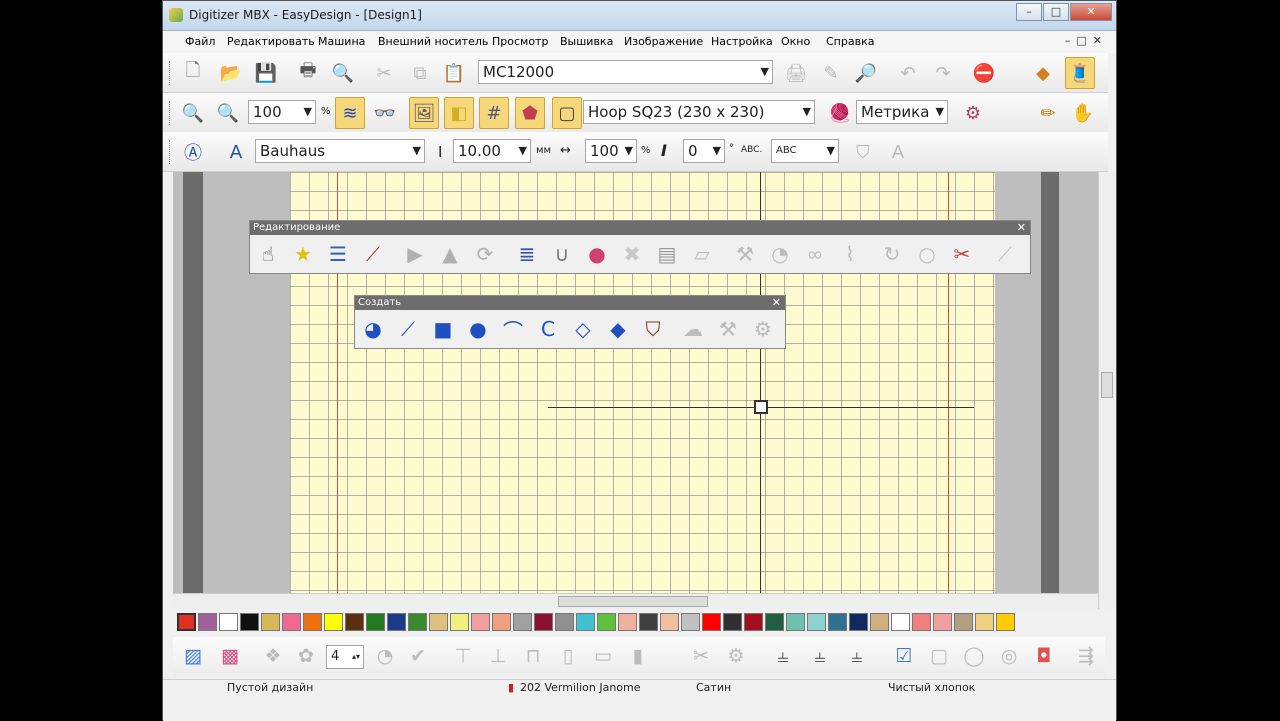 The width and height of the screenshot is (1280, 721). I want to click on vertical-scrollbar, so click(1106, 390).